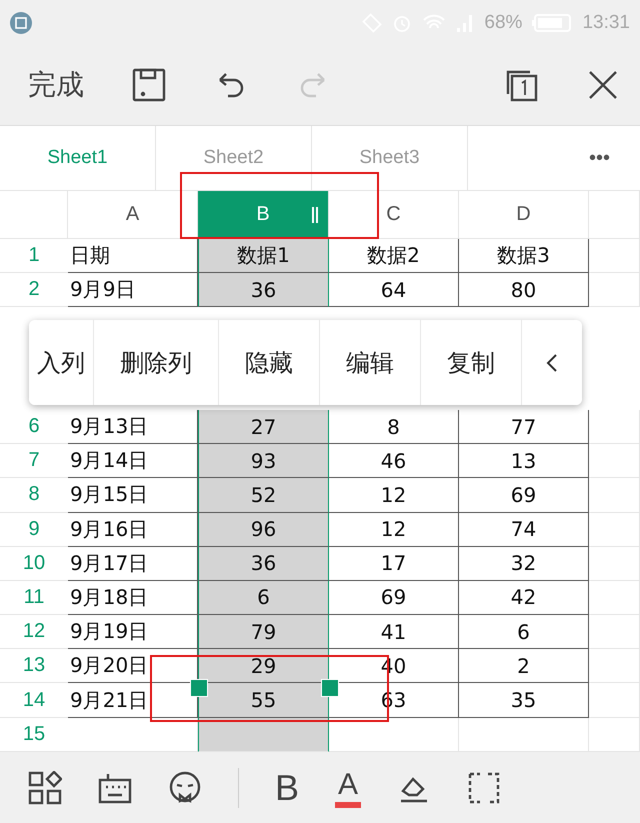 This screenshot has width=640, height=823. Describe the element at coordinates (149, 85) in the screenshot. I see `save-icon` at that location.